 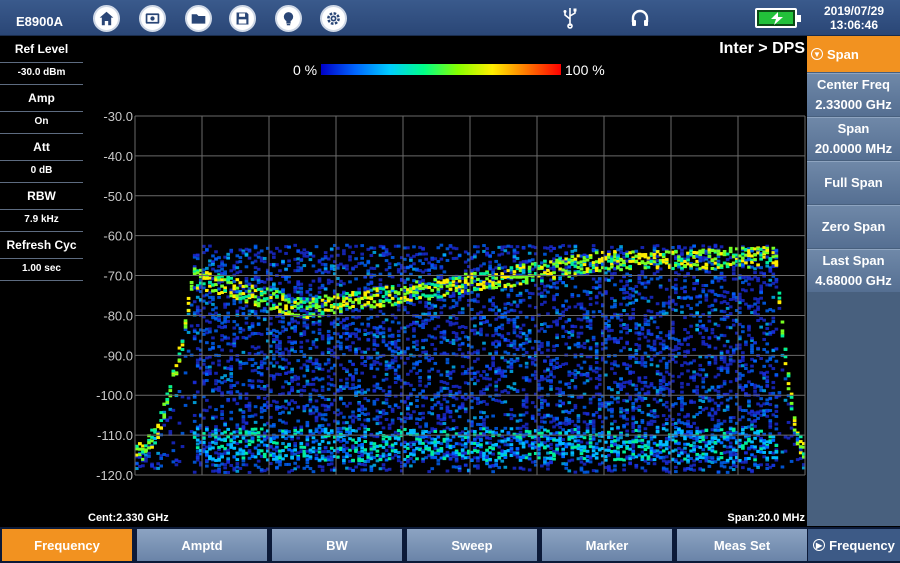 I want to click on home-button, so click(x=106, y=18).